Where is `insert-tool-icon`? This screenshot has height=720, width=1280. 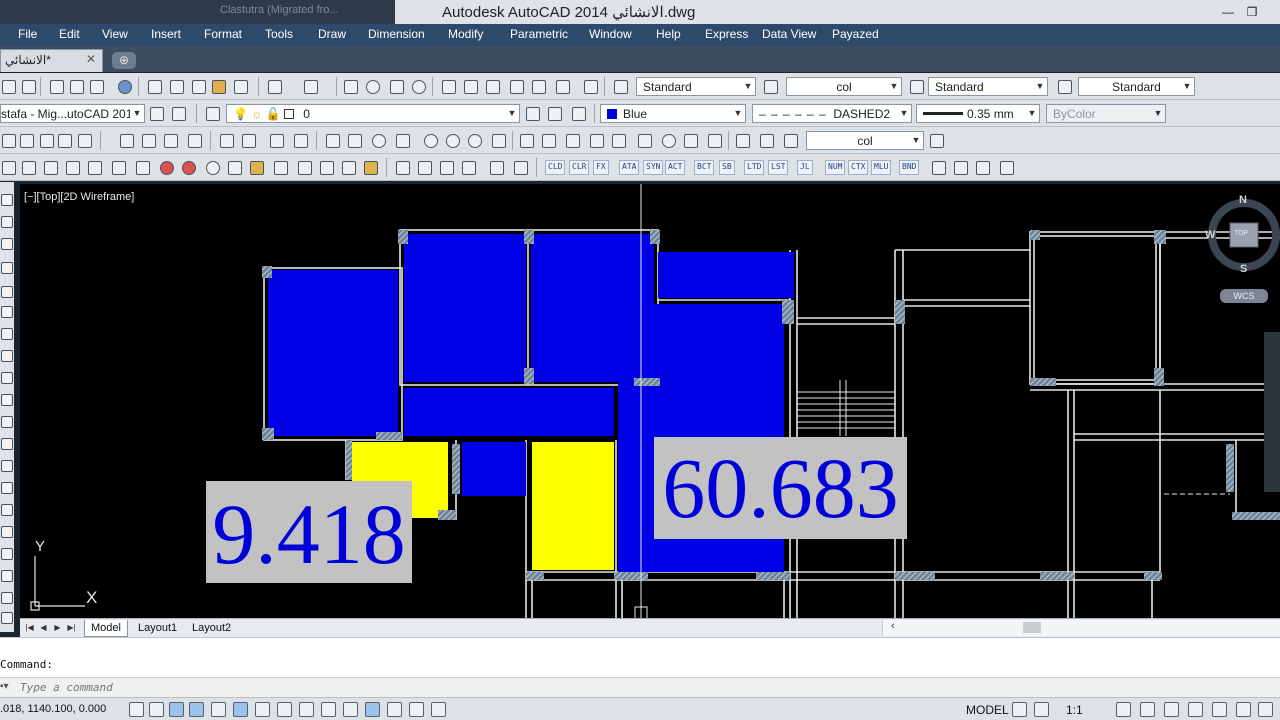
insert-tool-icon is located at coordinates (280, 167).